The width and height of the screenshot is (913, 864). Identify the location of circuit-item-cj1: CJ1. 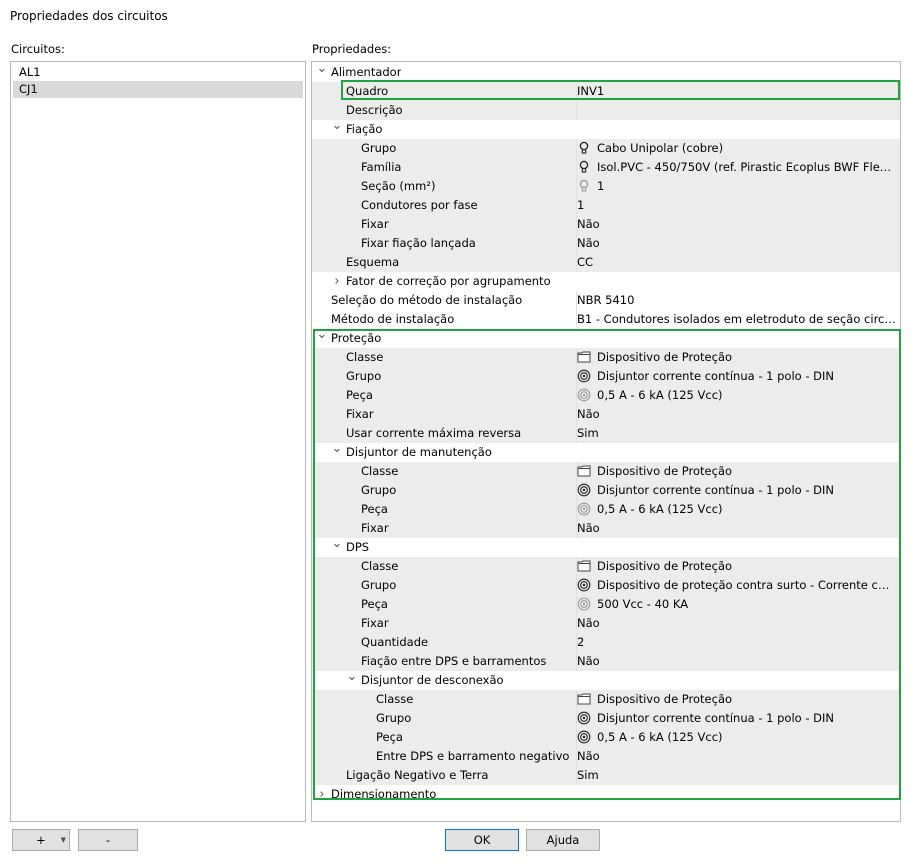
(158, 89).